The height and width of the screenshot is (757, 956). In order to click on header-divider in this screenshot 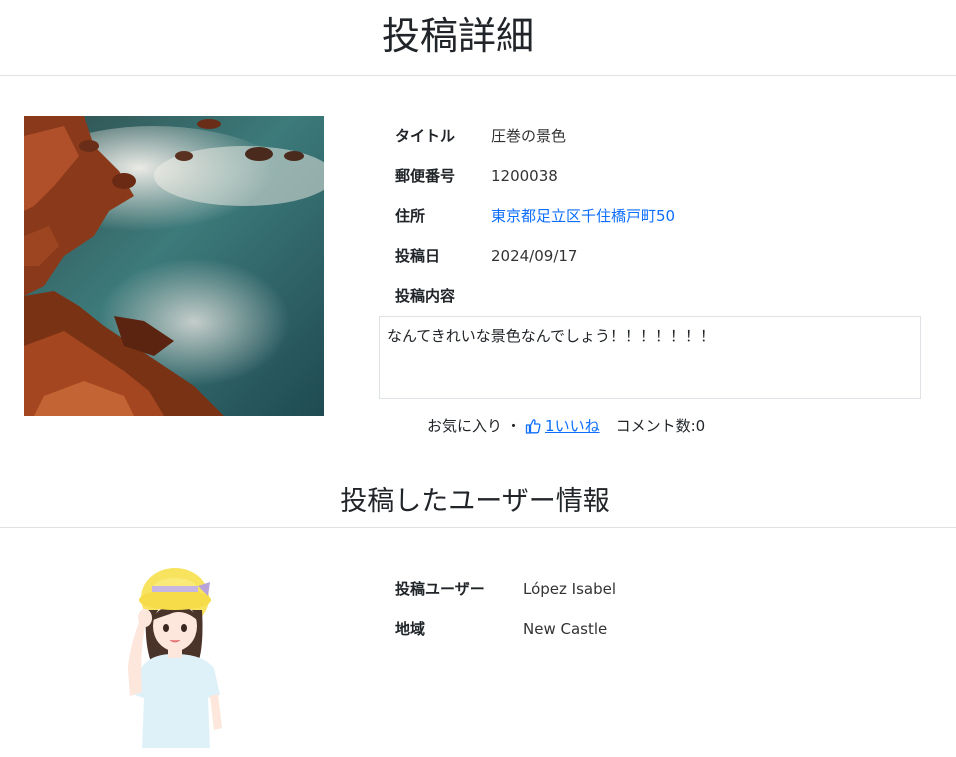, I will do `click(478, 75)`.